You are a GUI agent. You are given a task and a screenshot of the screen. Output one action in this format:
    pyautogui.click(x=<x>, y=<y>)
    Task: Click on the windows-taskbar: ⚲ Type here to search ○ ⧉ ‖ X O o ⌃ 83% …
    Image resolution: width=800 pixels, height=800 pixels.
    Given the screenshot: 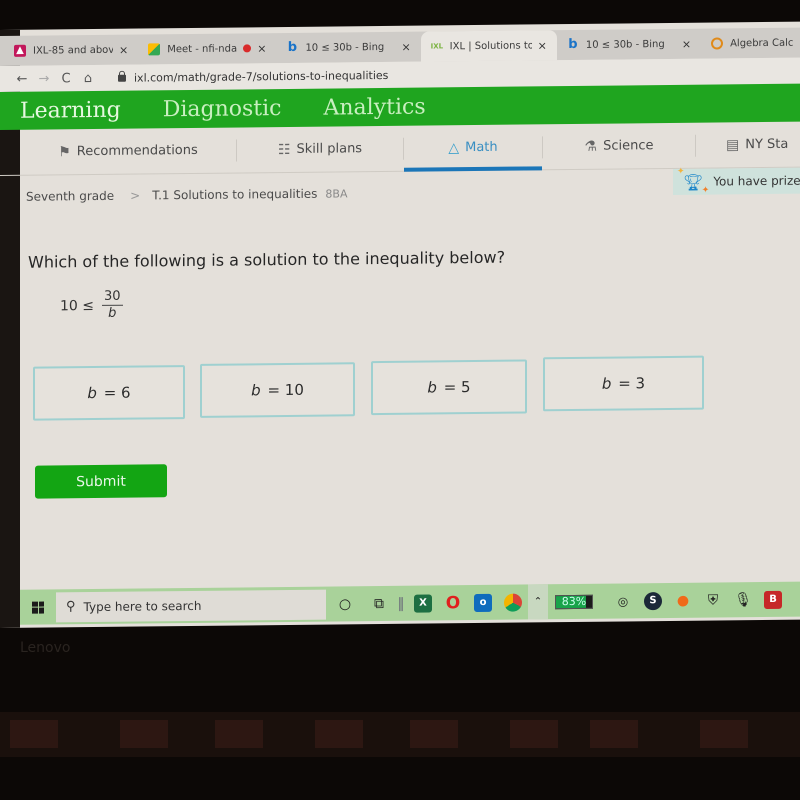 What is the action you would take?
    pyautogui.click(x=410, y=603)
    